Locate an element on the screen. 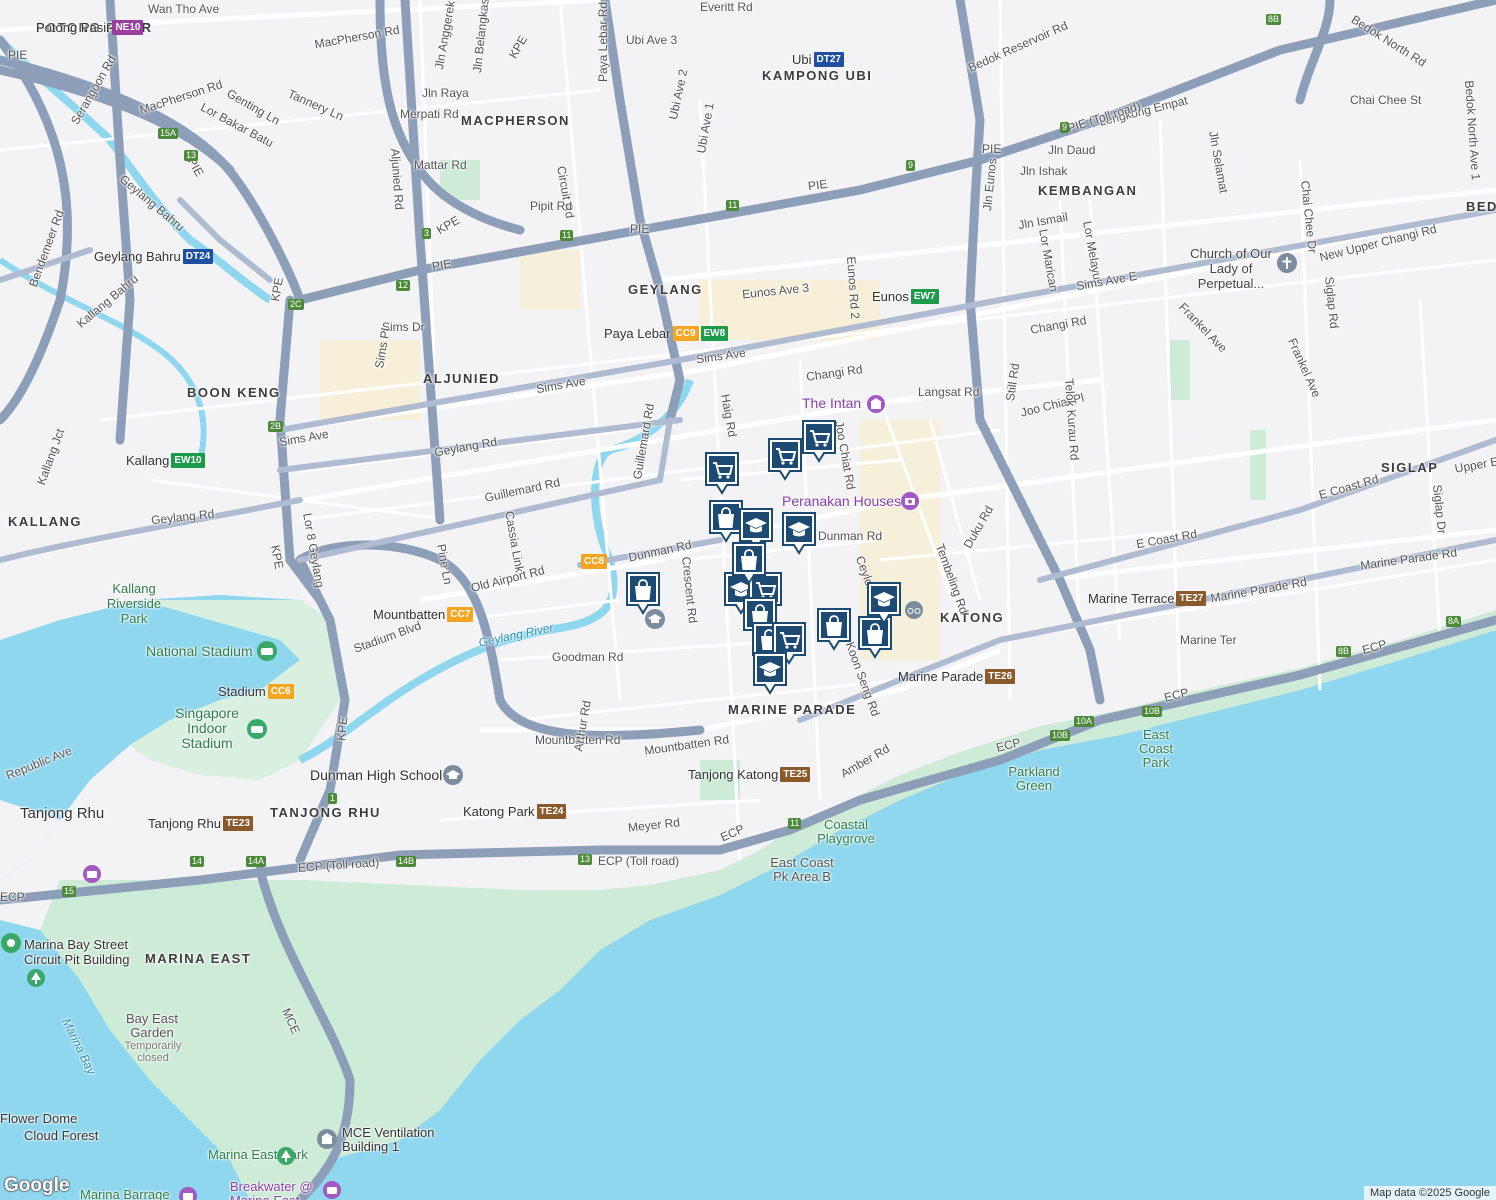 Image resolution: width=1496 pixels, height=1200 pixels. mrt-station-name: Geylang Bahru is located at coordinates (137, 256).